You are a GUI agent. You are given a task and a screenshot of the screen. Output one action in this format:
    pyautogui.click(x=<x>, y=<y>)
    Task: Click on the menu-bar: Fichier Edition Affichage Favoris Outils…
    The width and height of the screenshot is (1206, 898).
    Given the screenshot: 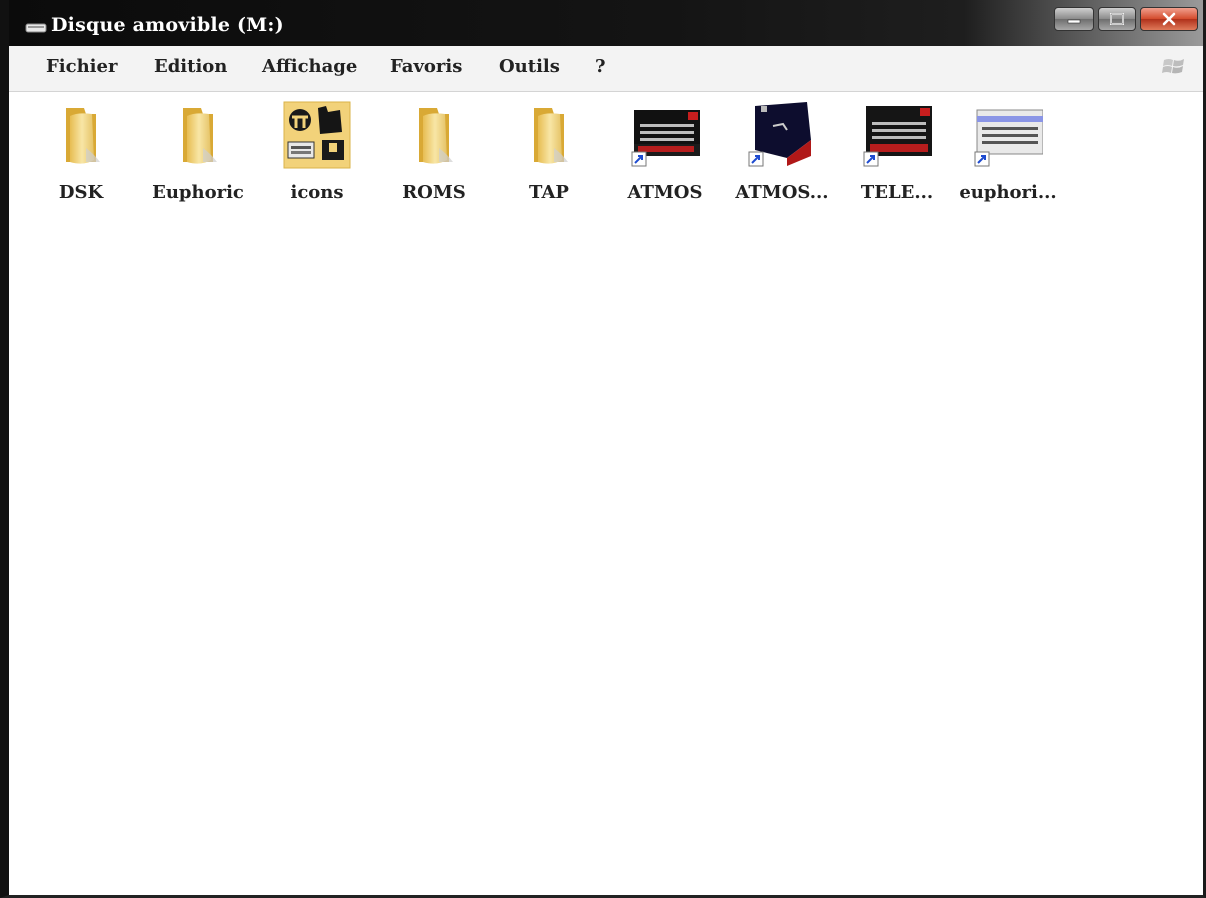 What is the action you would take?
    pyautogui.click(x=606, y=69)
    